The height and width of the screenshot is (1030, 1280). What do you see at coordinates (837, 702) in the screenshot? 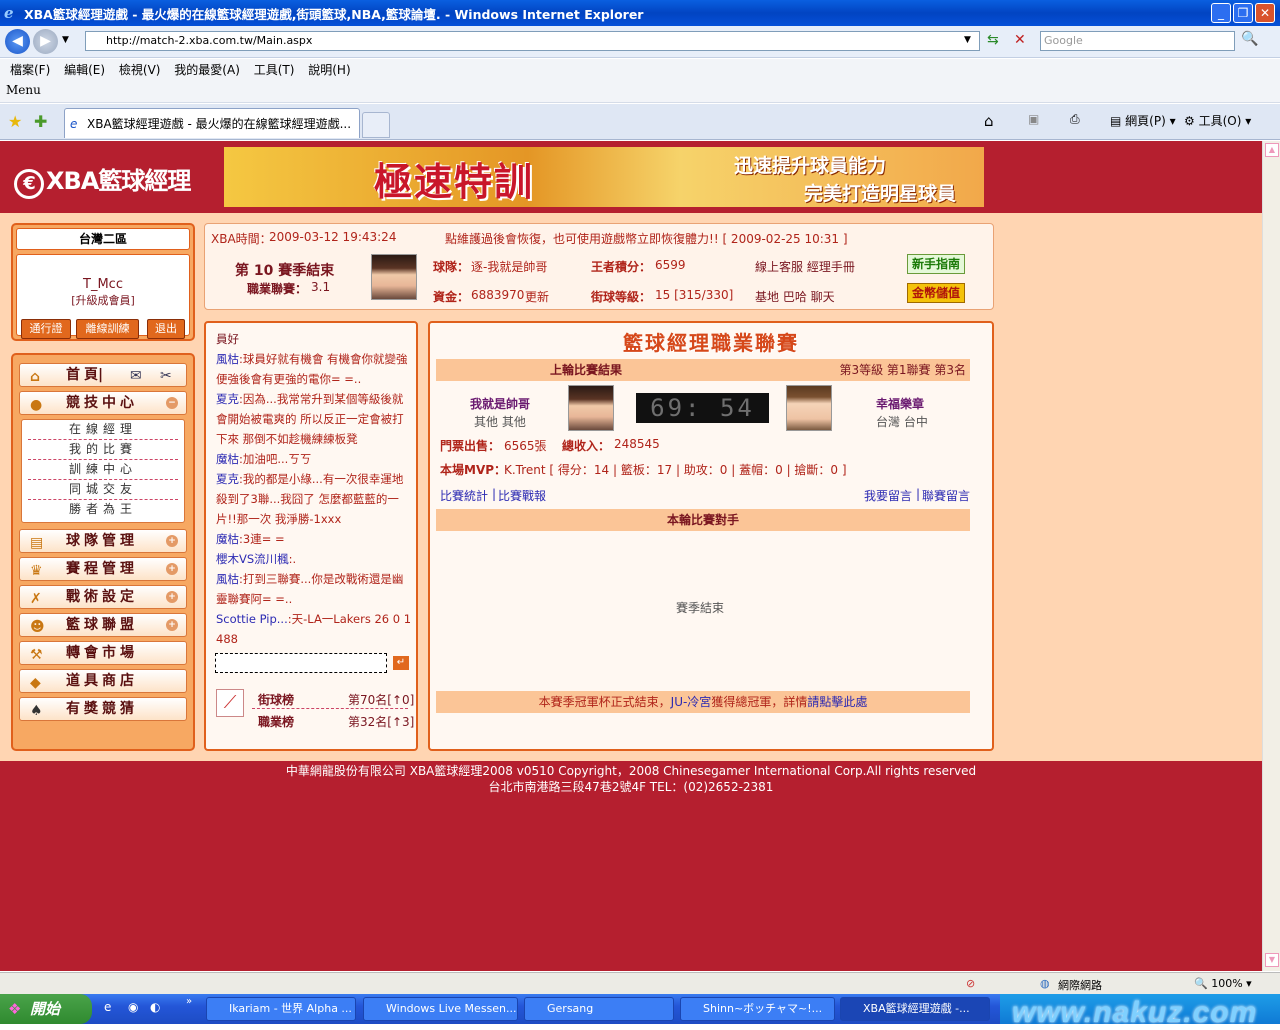
I see `details-link: 請點擊此處` at bounding box center [837, 702].